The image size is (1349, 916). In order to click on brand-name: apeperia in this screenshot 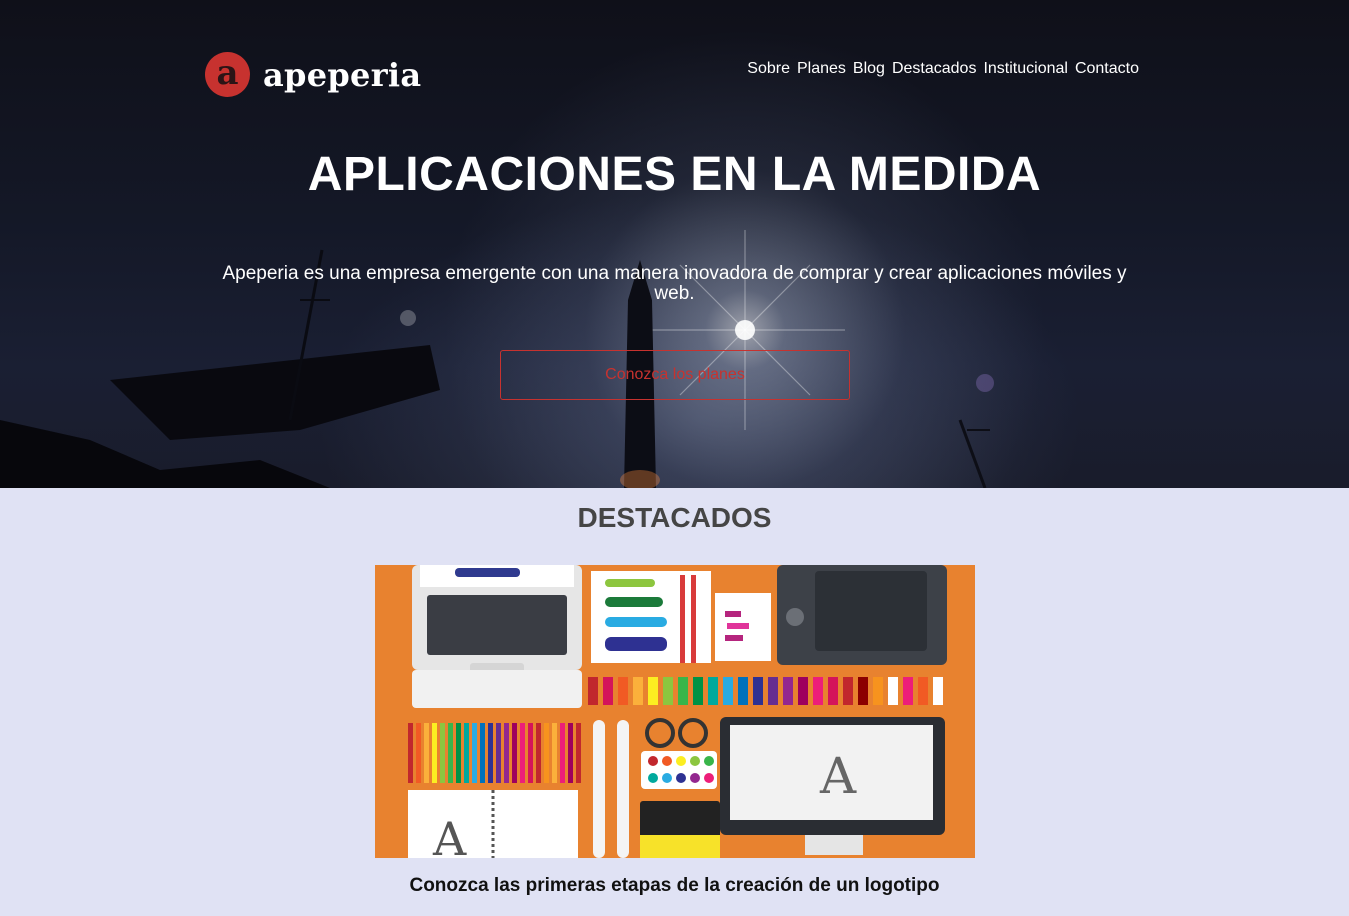, I will do `click(342, 74)`.